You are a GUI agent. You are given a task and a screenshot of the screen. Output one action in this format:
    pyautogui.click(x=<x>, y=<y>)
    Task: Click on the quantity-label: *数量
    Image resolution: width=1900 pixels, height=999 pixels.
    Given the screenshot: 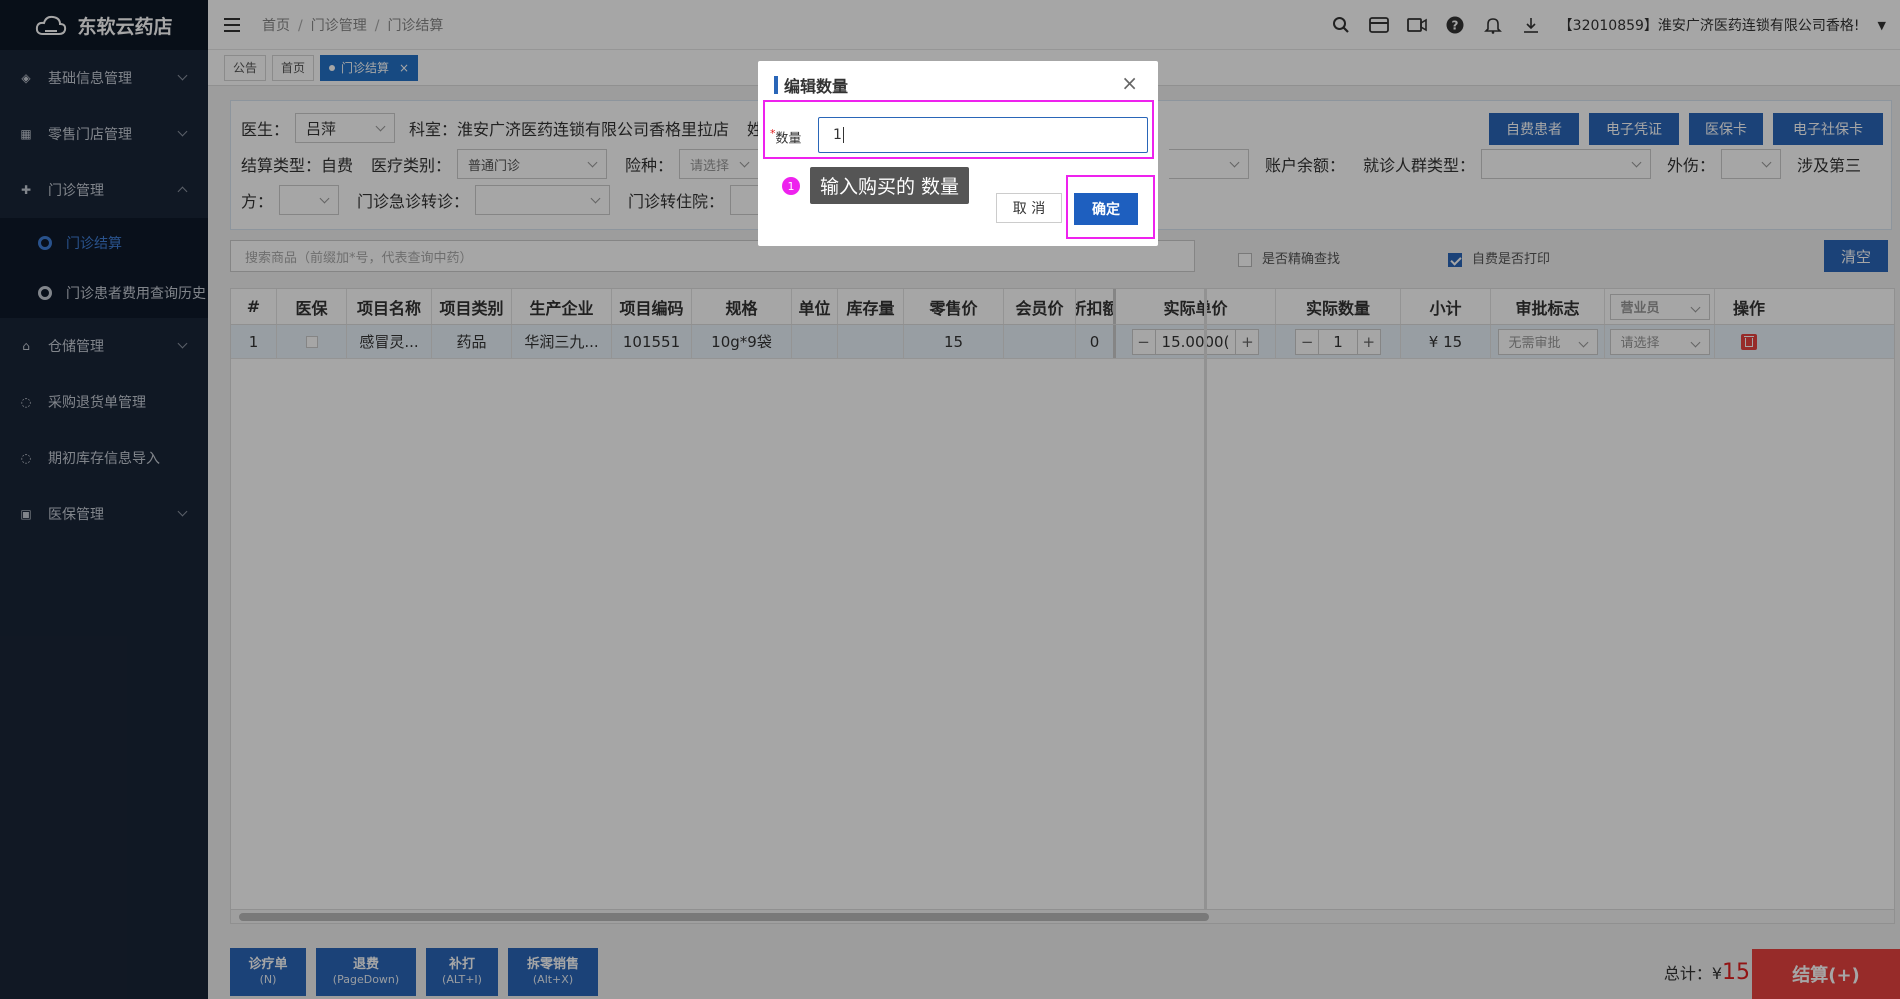 What is the action you would take?
    pyautogui.click(x=786, y=137)
    